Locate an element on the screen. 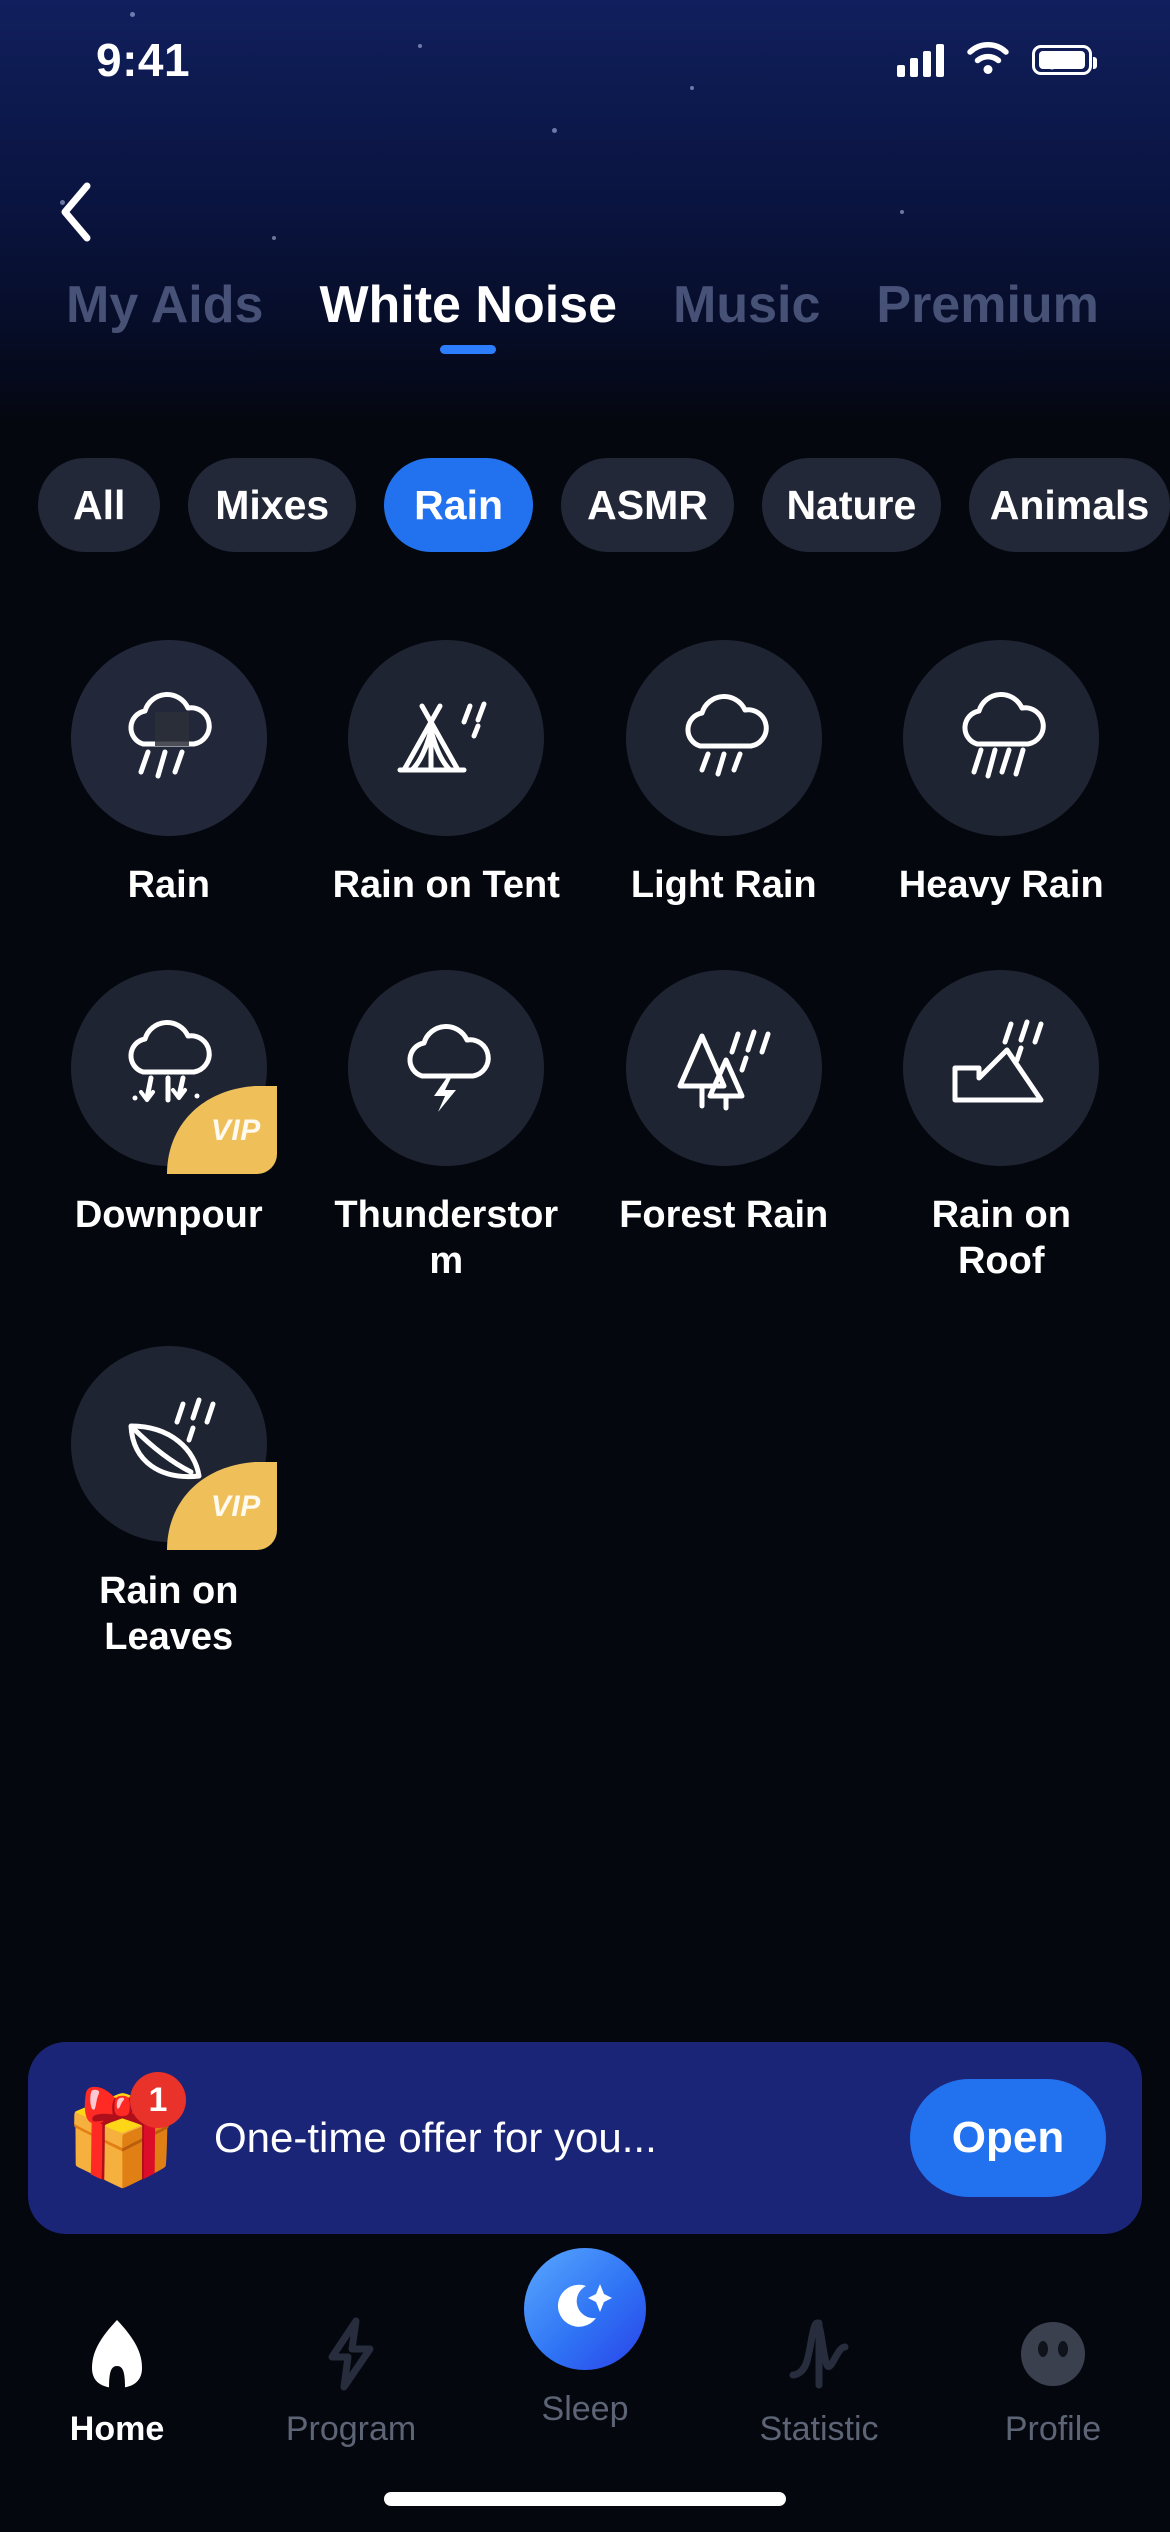  sound-item-forest-rain: Forest Rain is located at coordinates (724, 1127).